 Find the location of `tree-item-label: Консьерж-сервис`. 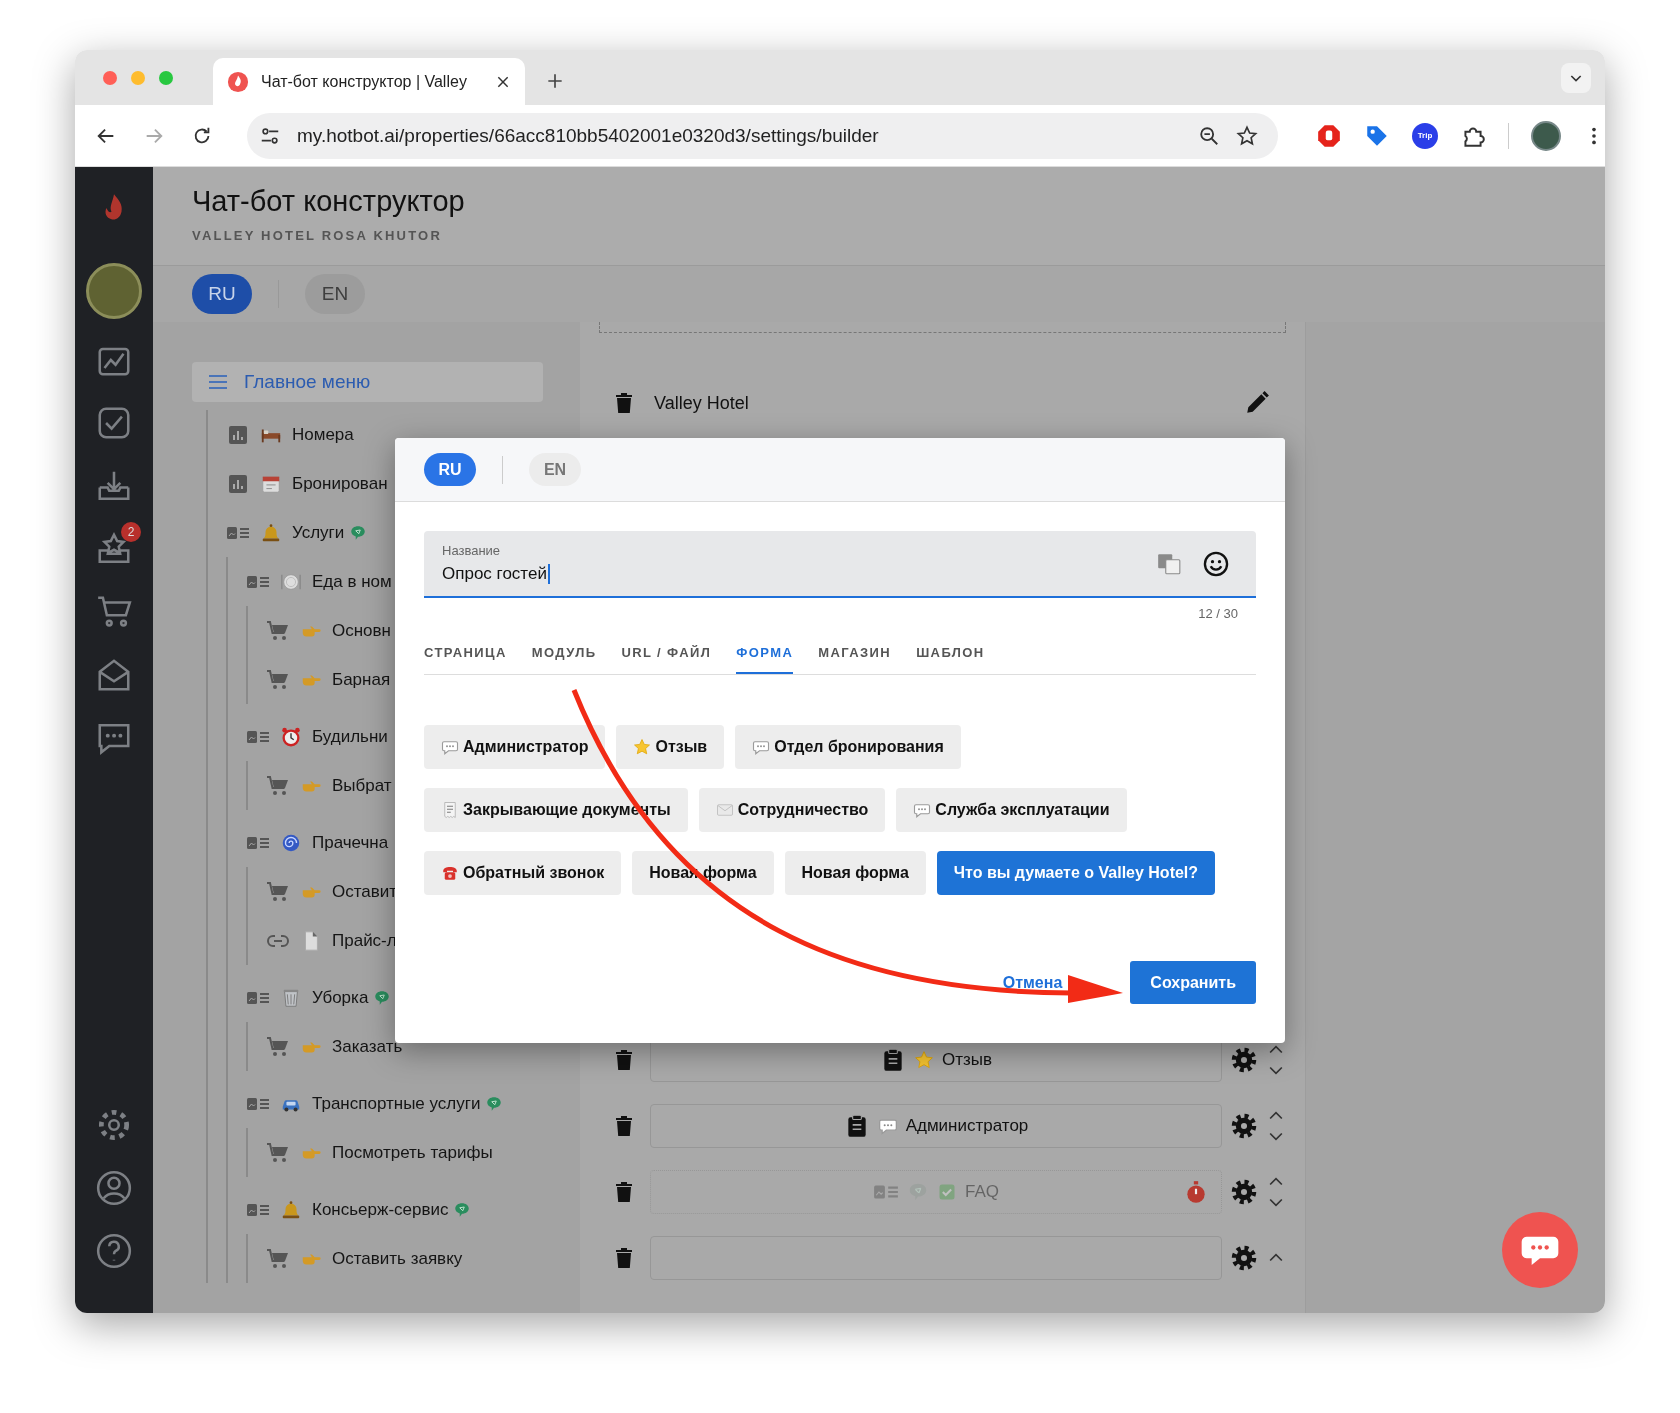

tree-item-label: Консьерж-сервис is located at coordinates (380, 1209).